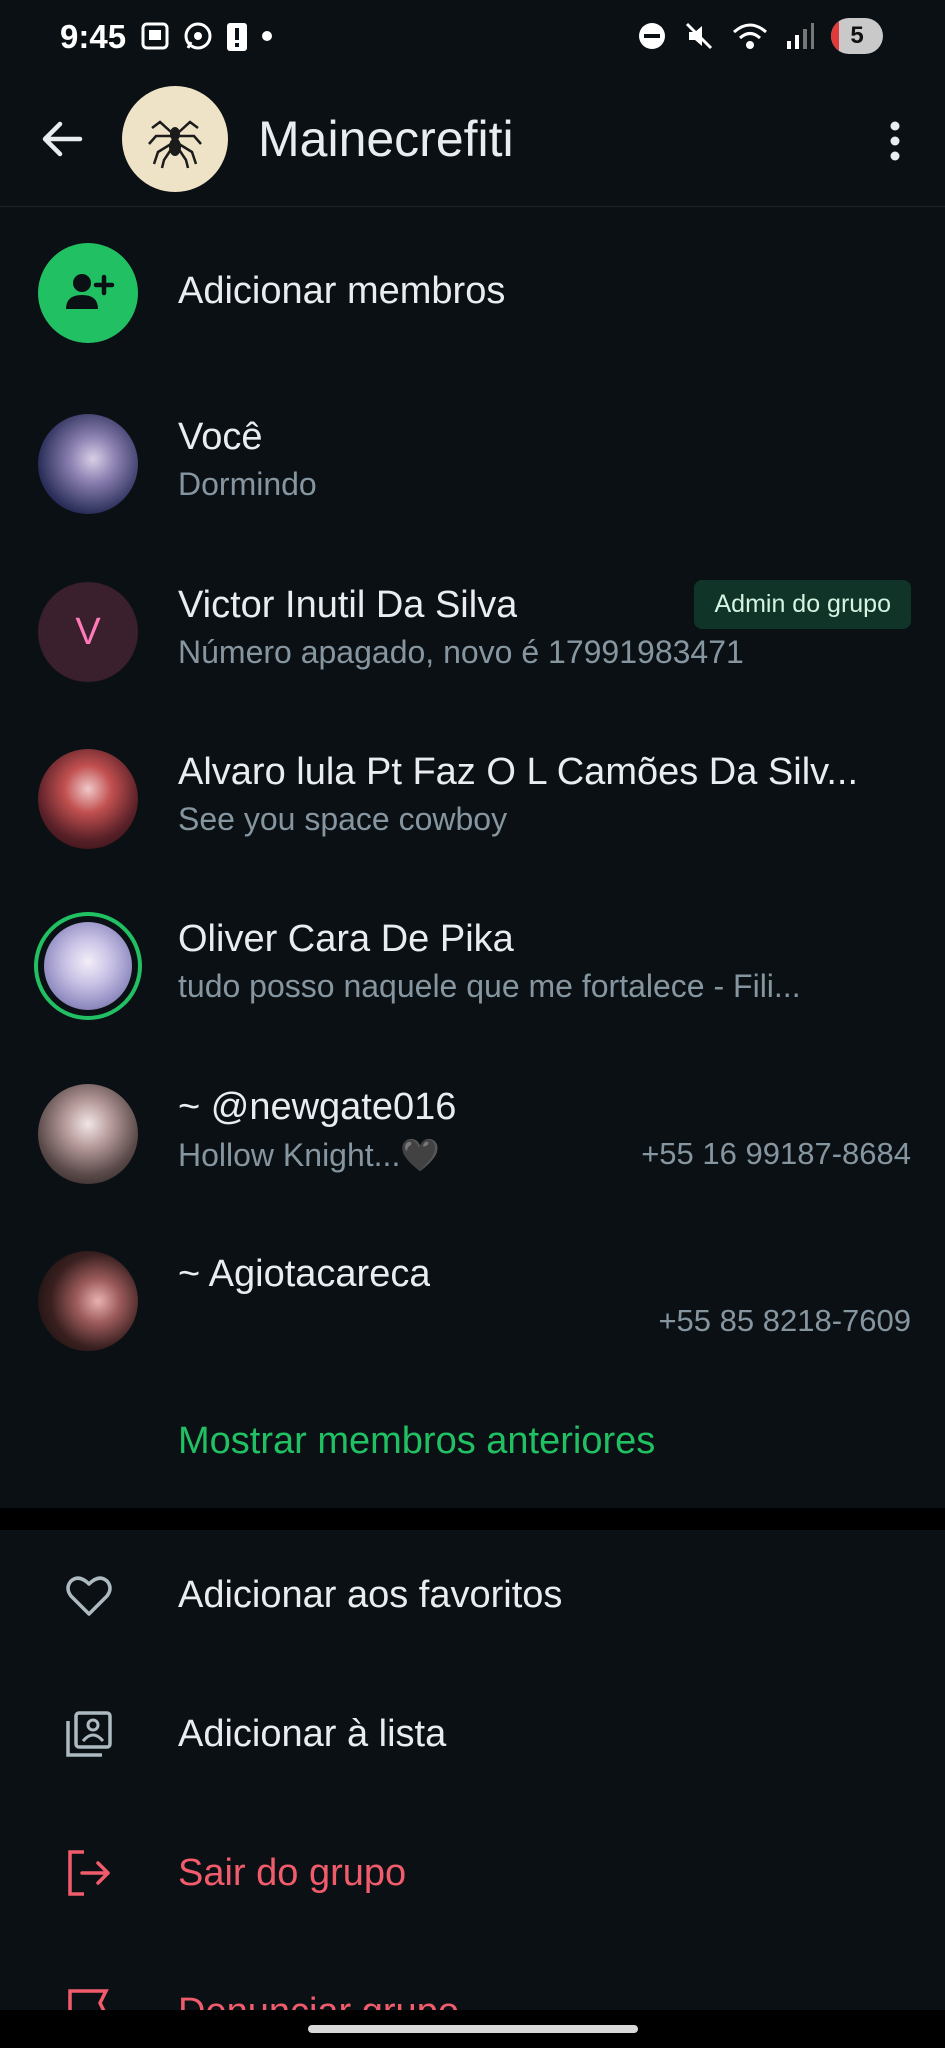  I want to click on member-phone: +55 85 8218-7609, so click(784, 1320).